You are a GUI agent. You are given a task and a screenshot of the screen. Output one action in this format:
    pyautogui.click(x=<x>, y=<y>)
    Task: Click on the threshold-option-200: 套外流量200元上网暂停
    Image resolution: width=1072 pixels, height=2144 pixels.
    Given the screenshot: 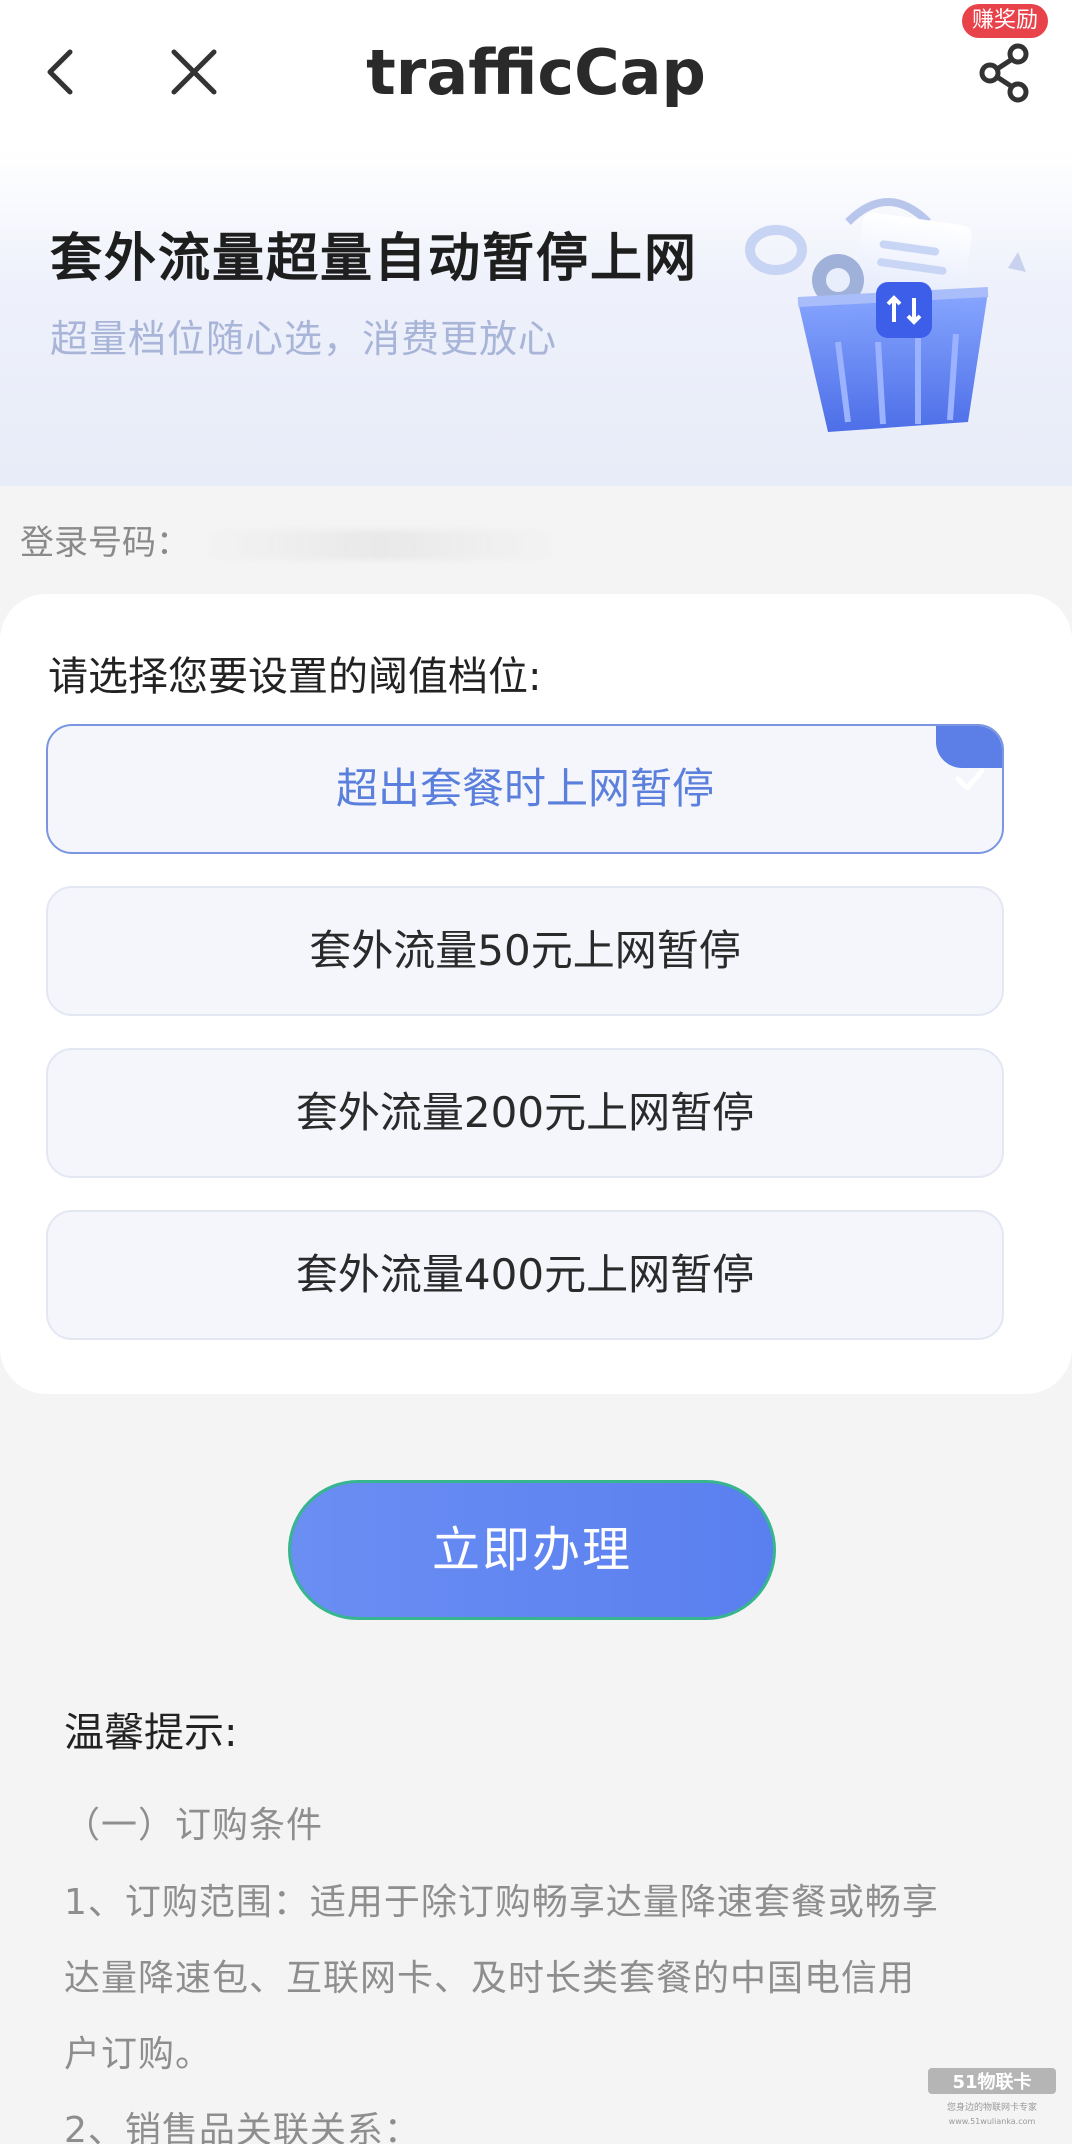 What is the action you would take?
    pyautogui.click(x=525, y=1113)
    